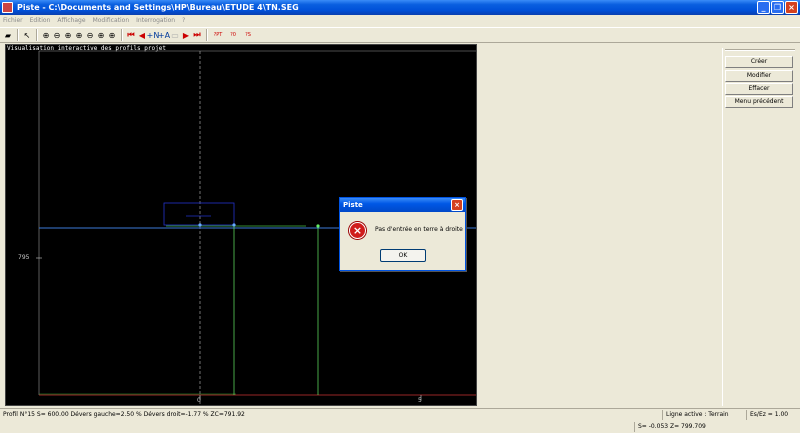  What do you see at coordinates (164, 35) in the screenshot?
I see `profile-down-icon: +A` at bounding box center [164, 35].